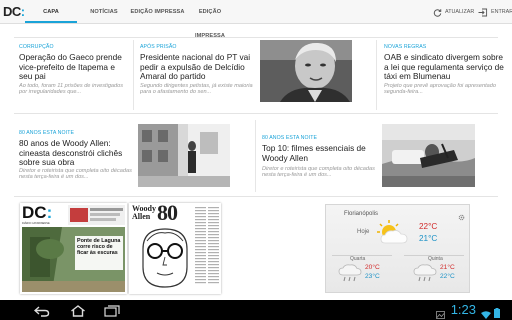 The height and width of the screenshot is (320, 512). Describe the element at coordinates (405, 47) in the screenshot. I see `article-kicker: NOVAS REGRAS` at that location.